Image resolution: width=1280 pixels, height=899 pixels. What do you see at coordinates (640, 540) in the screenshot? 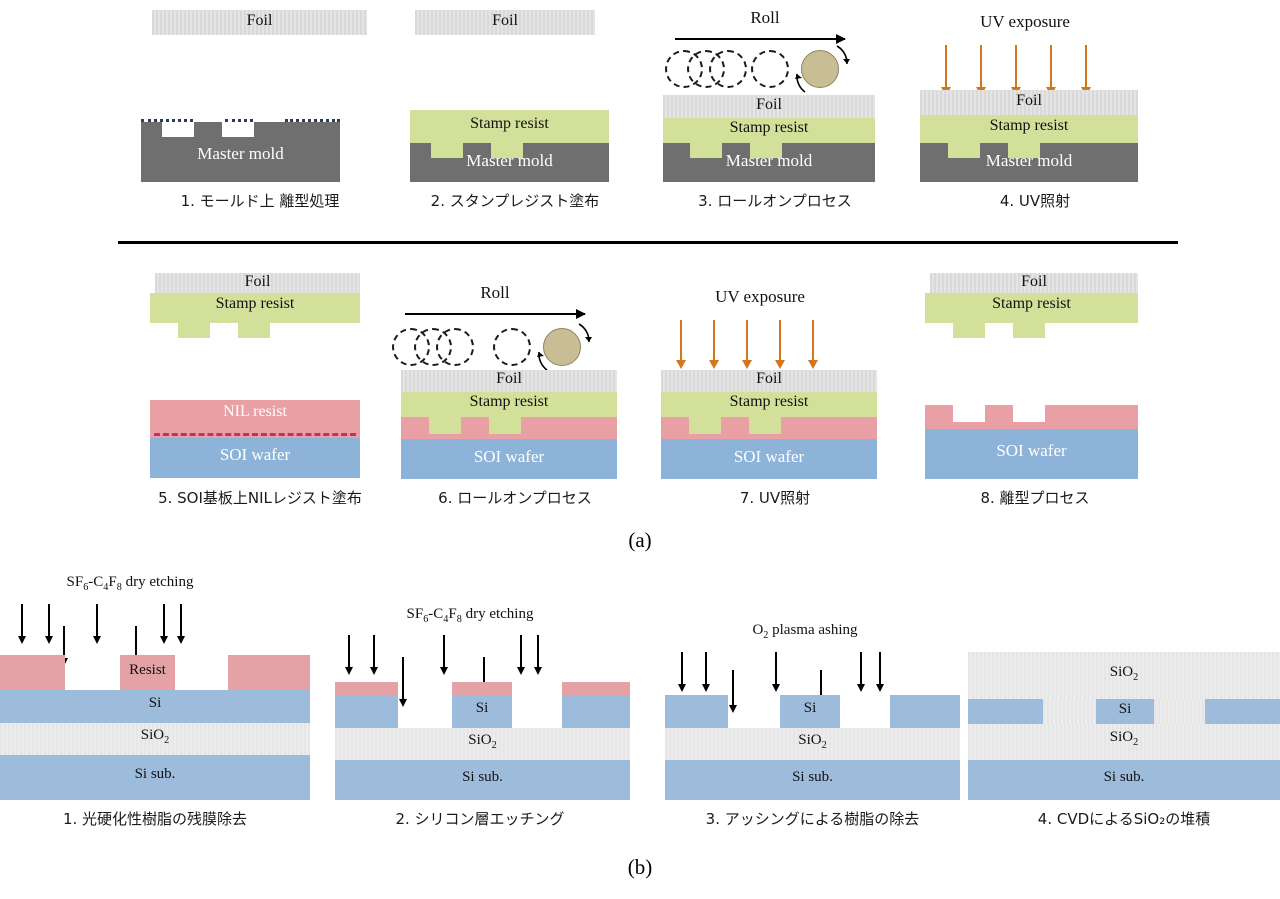
I see `subfigure-a-label: (a)` at bounding box center [640, 540].